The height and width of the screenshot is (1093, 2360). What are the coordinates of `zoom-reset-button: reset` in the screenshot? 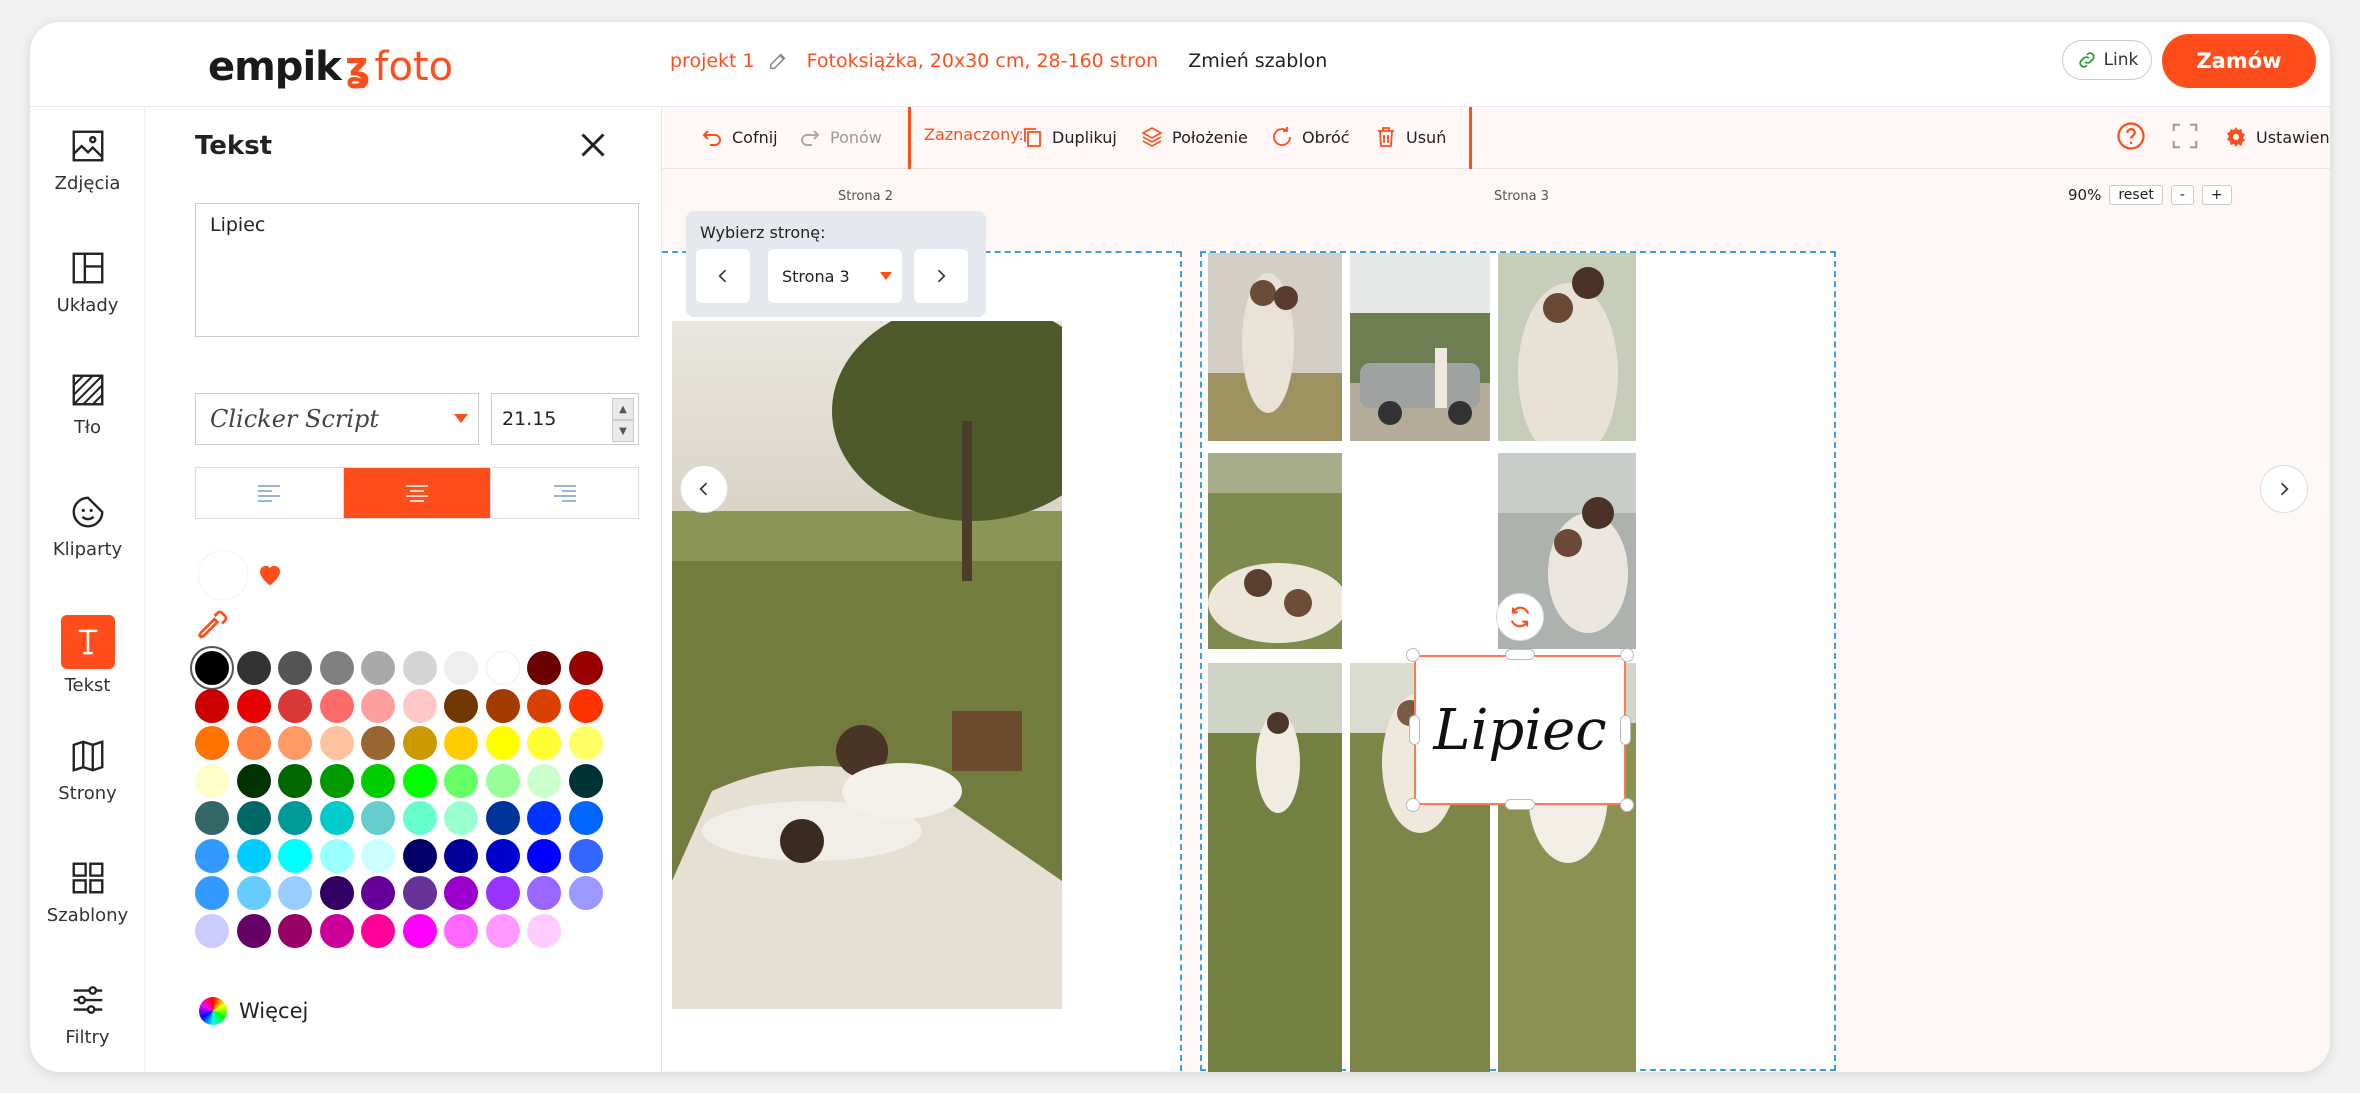 It's located at (2136, 195).